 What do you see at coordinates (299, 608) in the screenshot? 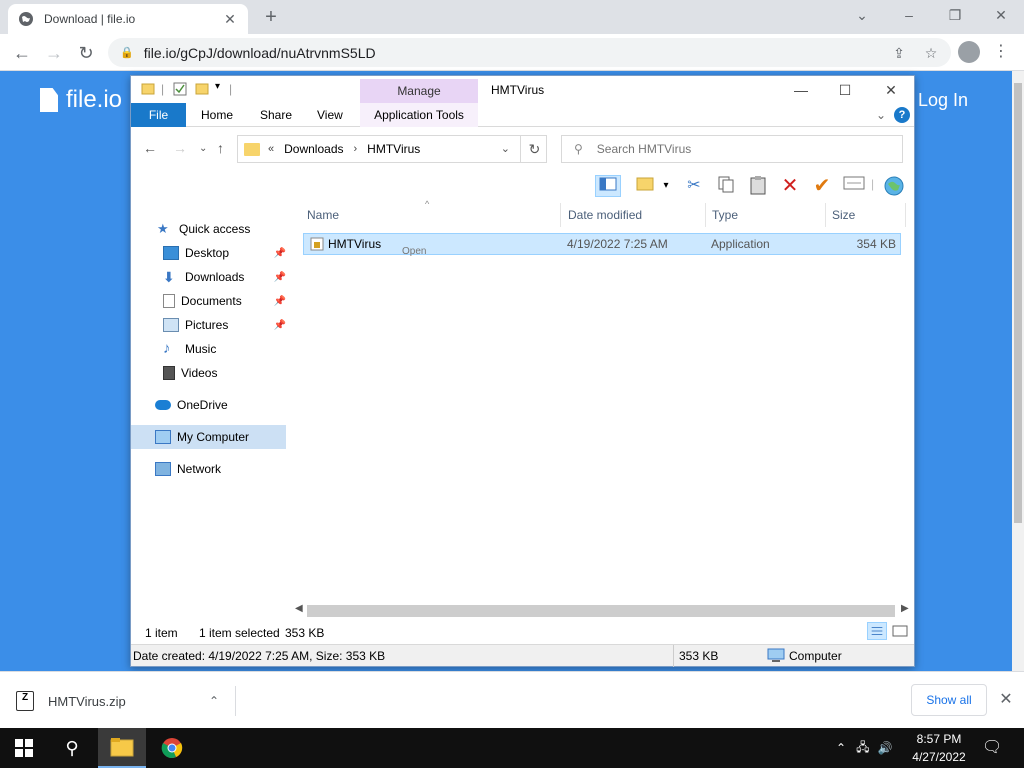
I see `scroll-left-icon: ◀` at bounding box center [299, 608].